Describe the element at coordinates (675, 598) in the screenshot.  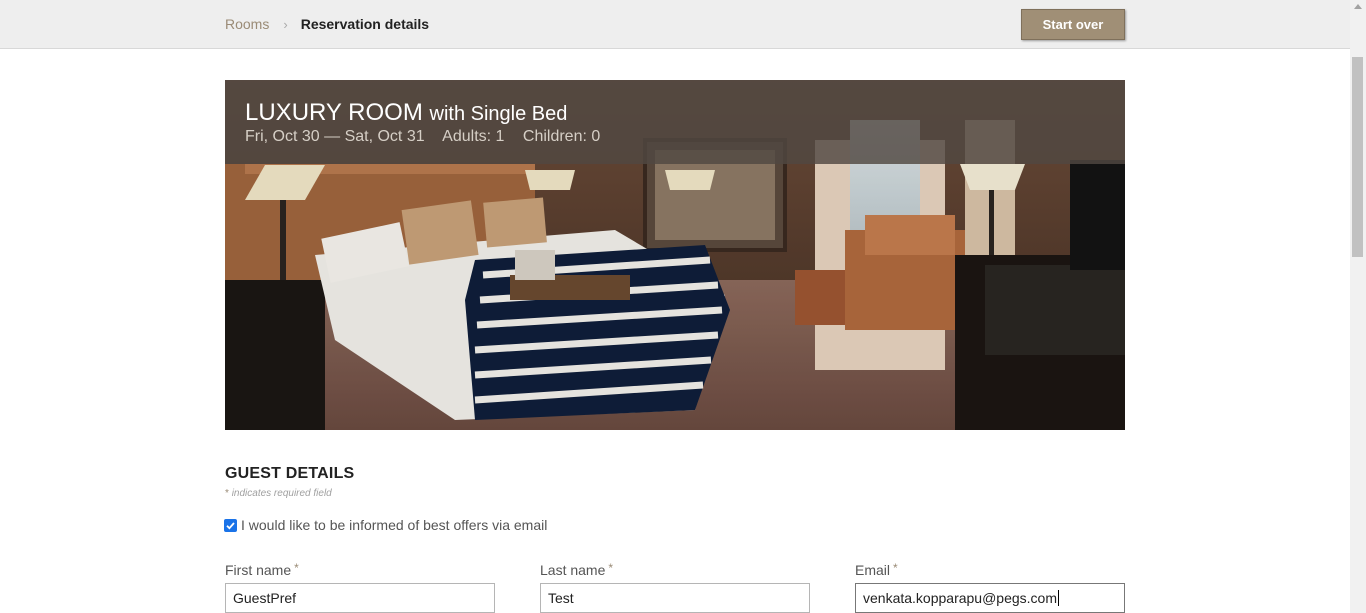
I see `last-name-input: Test` at that location.